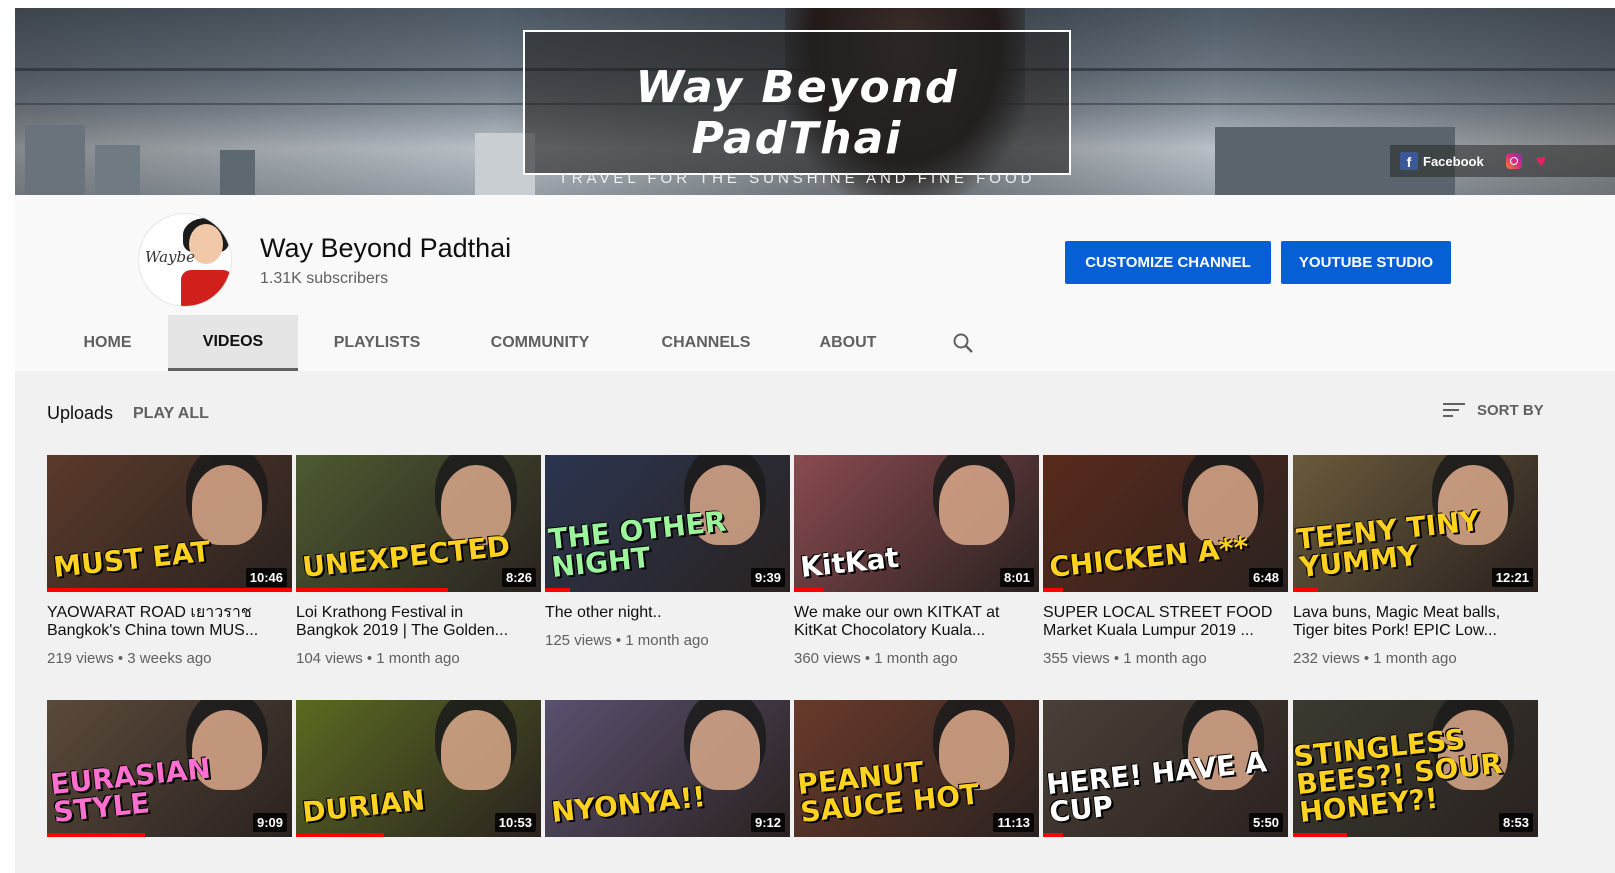 The image size is (1615, 873). I want to click on video-thumbnail: CHICKEN A** 6:48, so click(1165, 523).